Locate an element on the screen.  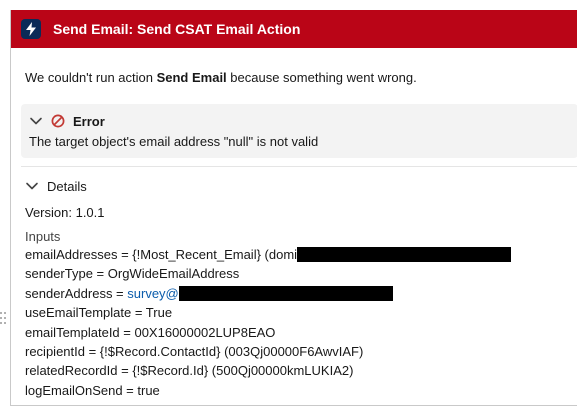
version-label: Version: 1.0.1 is located at coordinates (65, 212).